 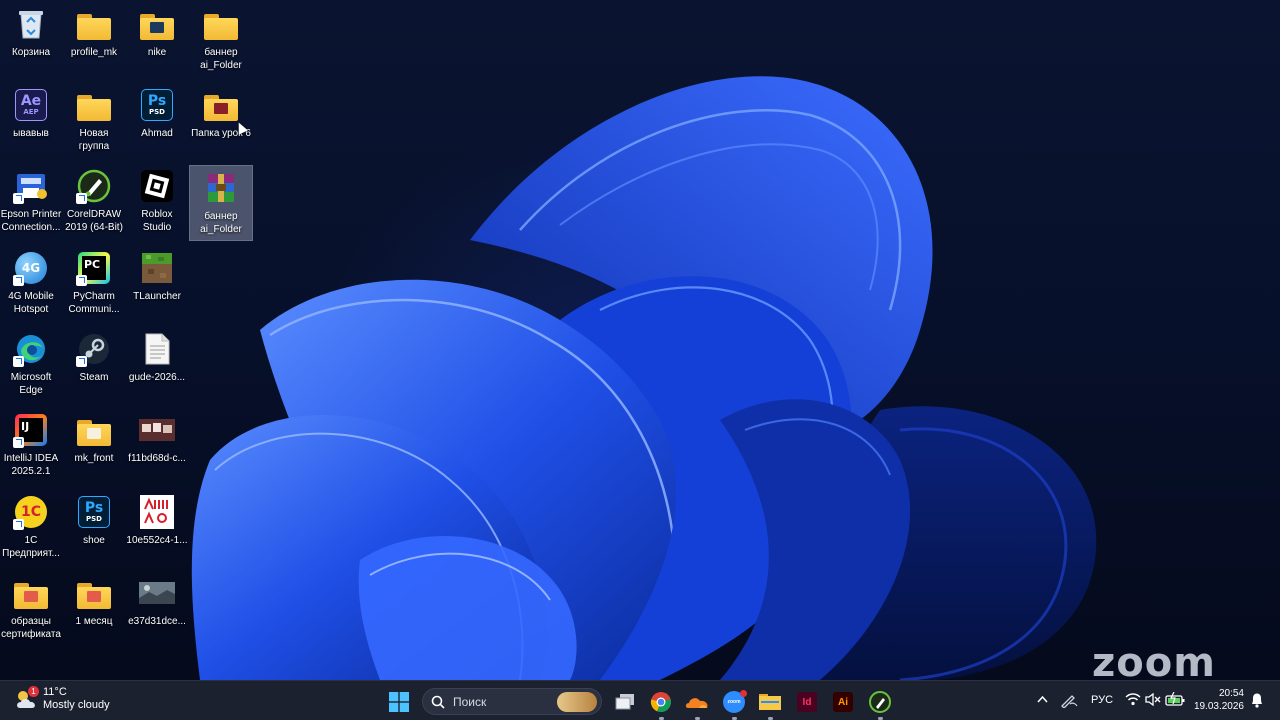 I want to click on show-hidden-icons-button, so click(x=1042, y=700).